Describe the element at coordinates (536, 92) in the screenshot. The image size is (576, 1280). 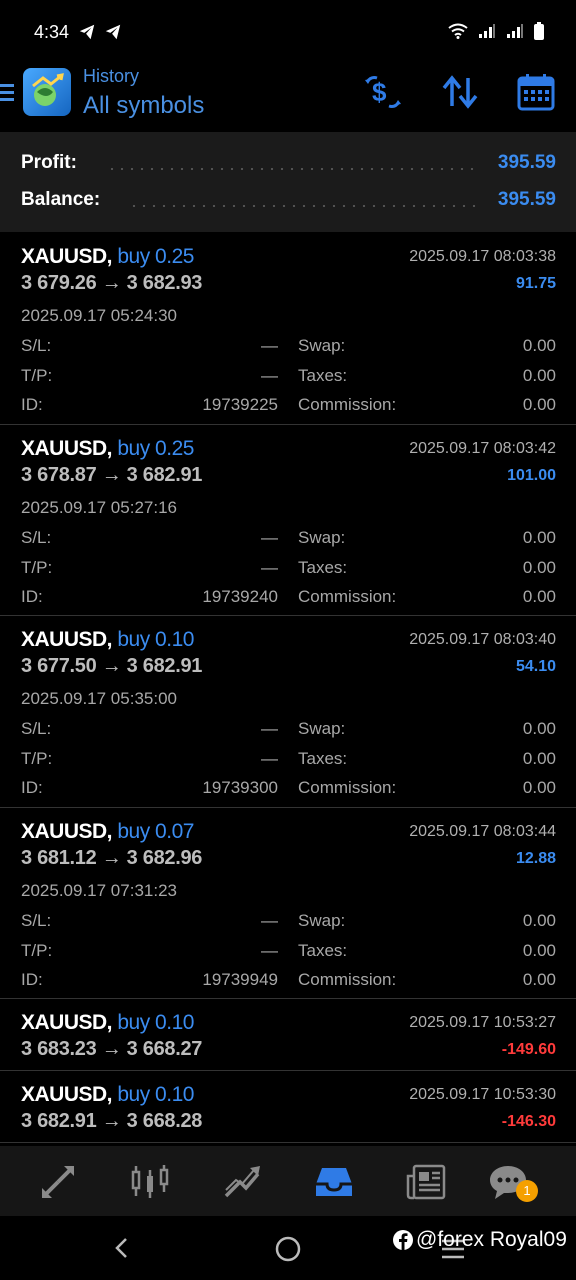
I see `calendar-icon` at that location.